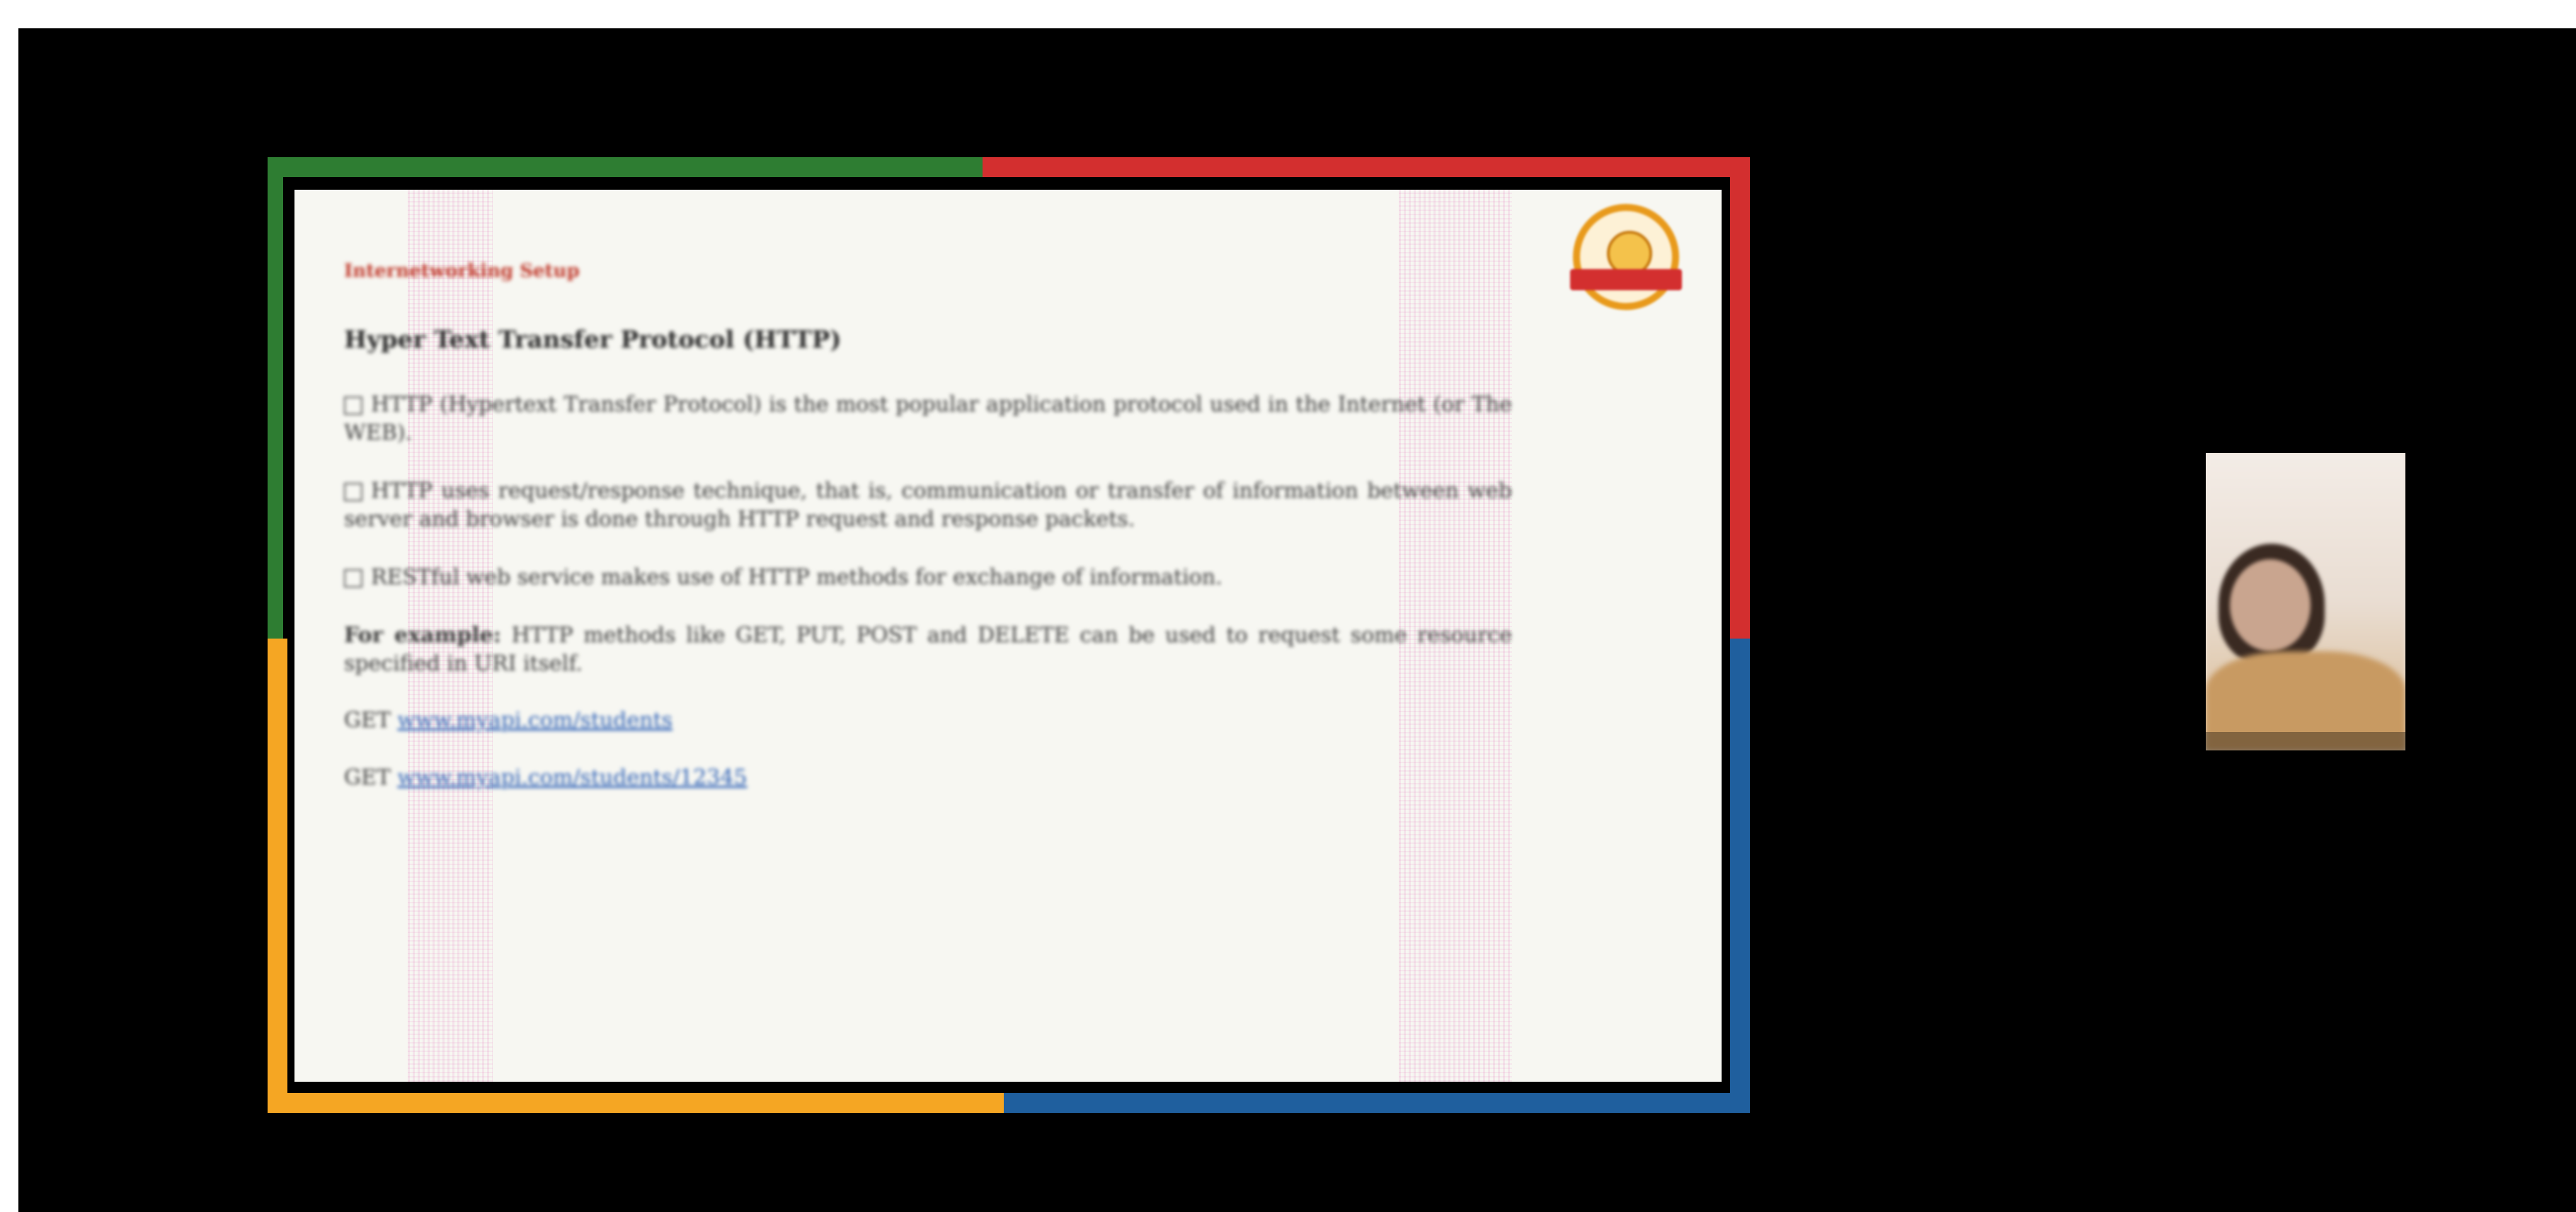 The width and height of the screenshot is (2576, 1212). Describe the element at coordinates (1377, 1103) in the screenshot. I see `slide-border-blue-bottom` at that location.